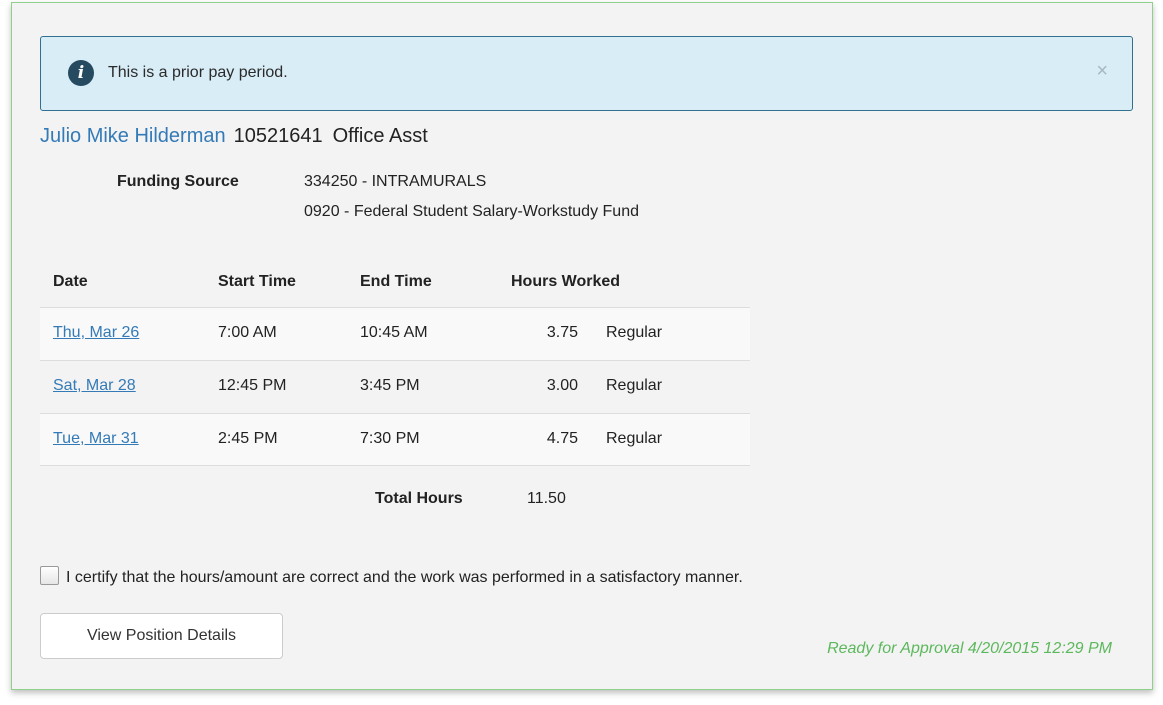  Describe the element at coordinates (546, 498) in the screenshot. I see `total-hours-value: 11.50` at that location.